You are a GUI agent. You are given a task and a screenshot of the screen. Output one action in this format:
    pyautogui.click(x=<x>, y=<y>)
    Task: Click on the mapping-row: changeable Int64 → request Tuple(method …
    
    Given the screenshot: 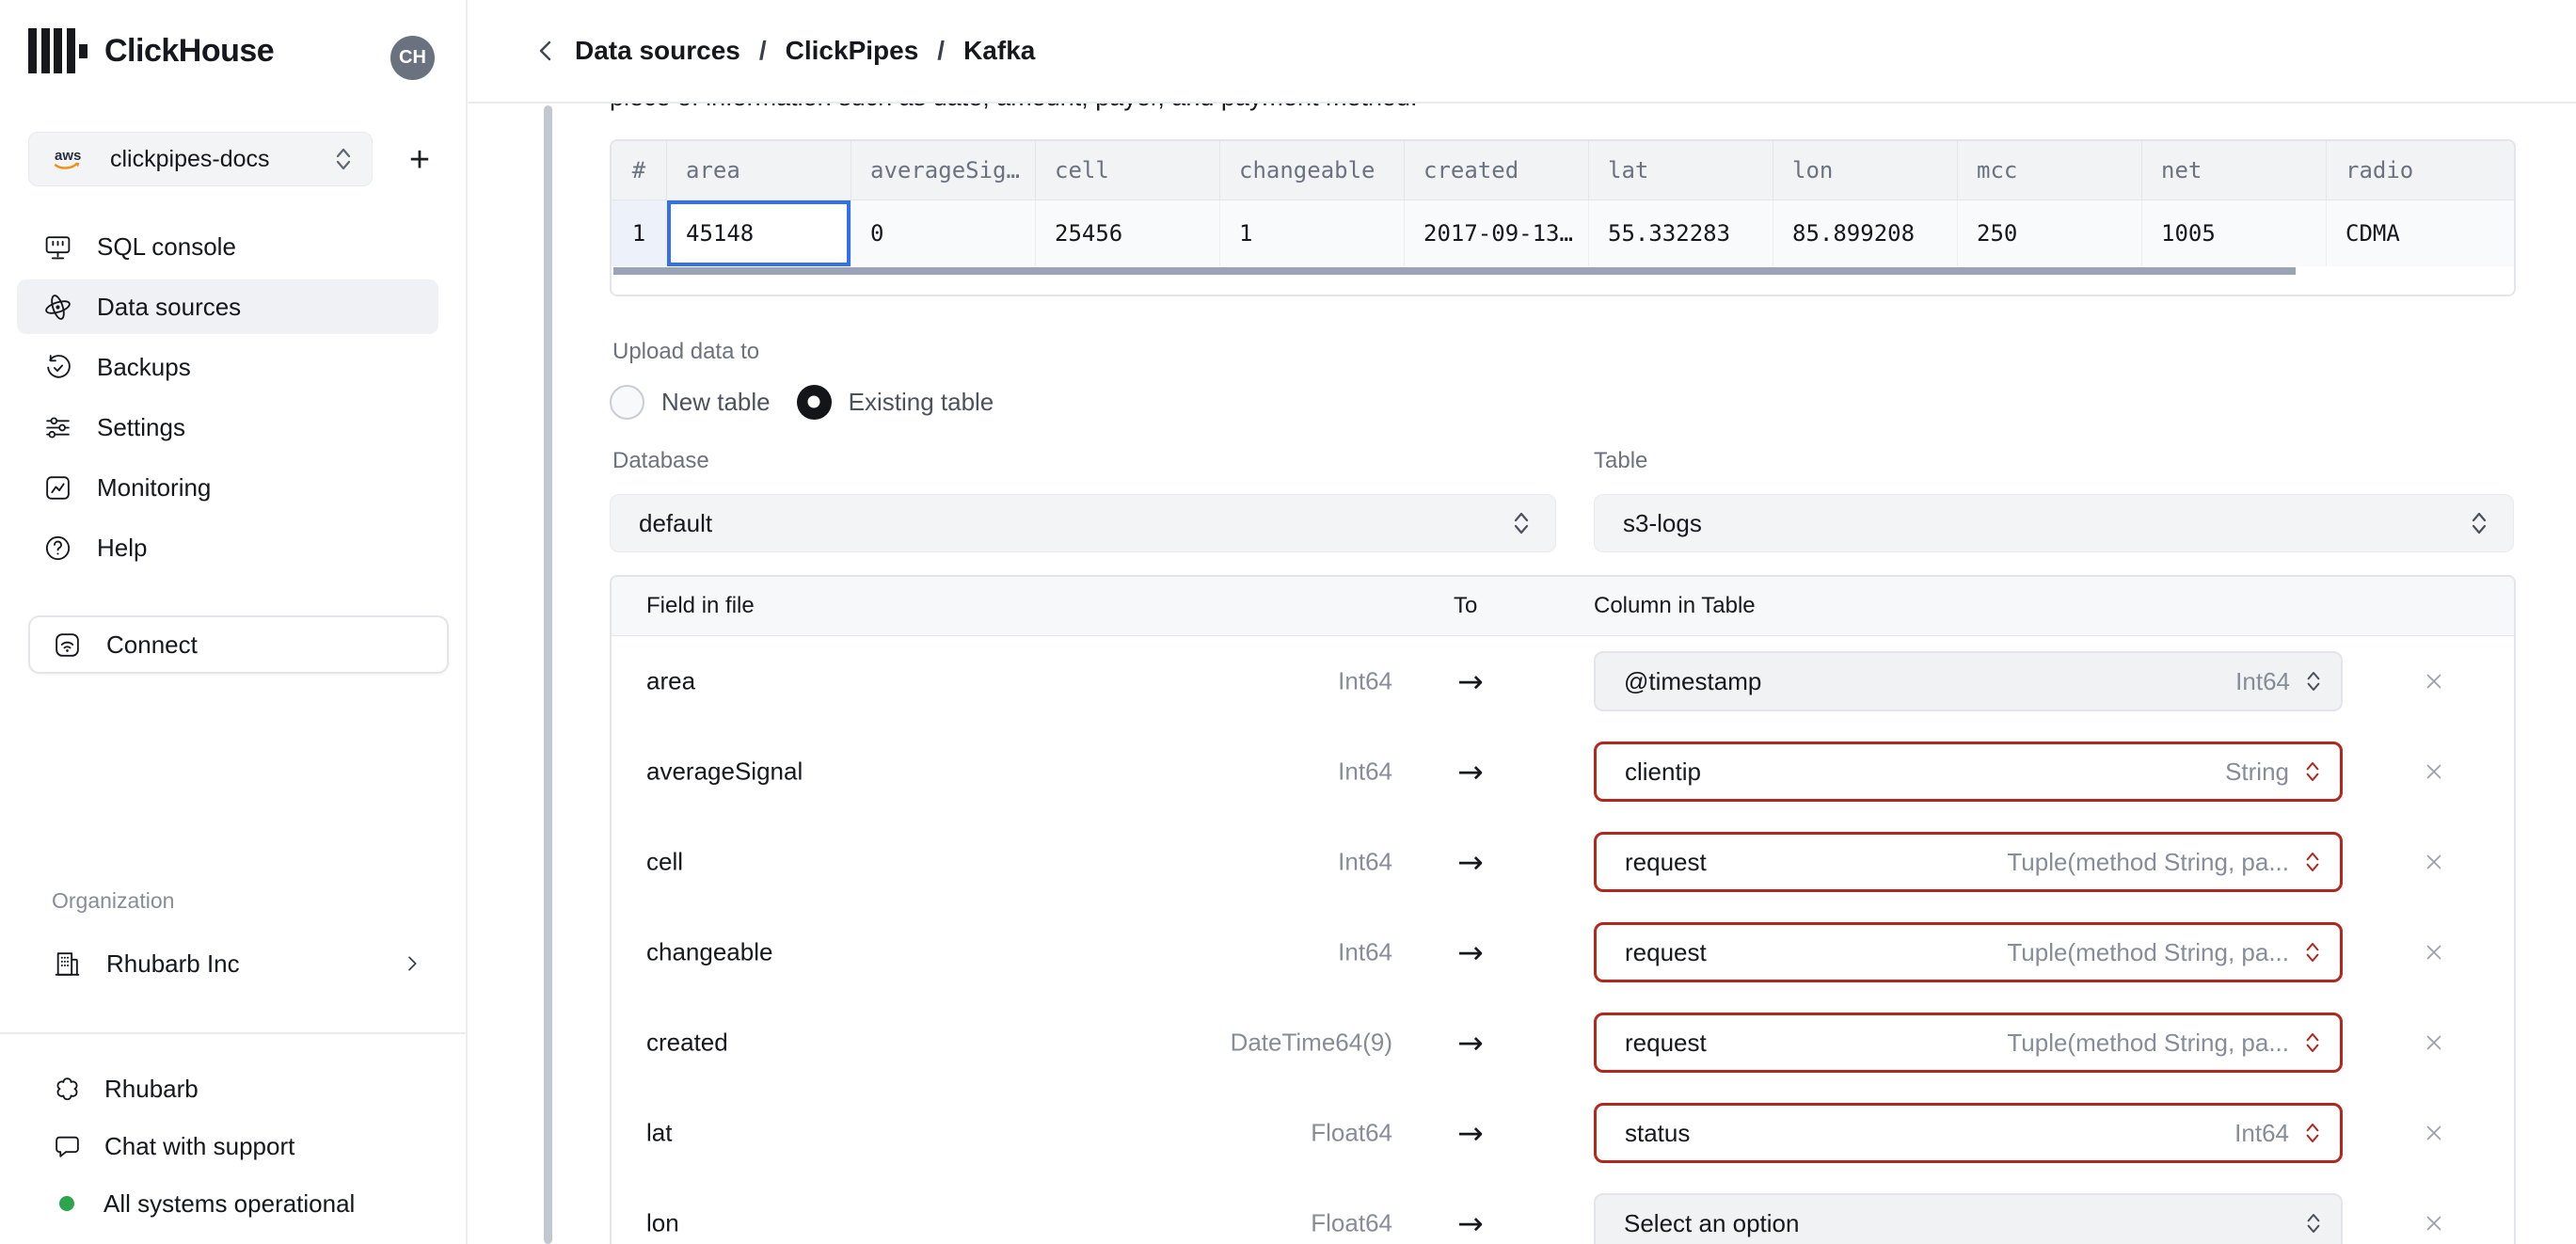 What is the action you would take?
    pyautogui.click(x=1563, y=952)
    